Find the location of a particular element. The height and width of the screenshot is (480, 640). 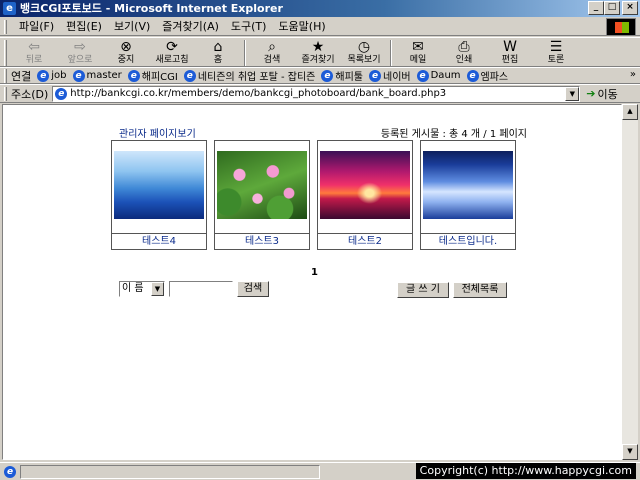

mail-icon: ✉ is located at coordinates (418, 47).